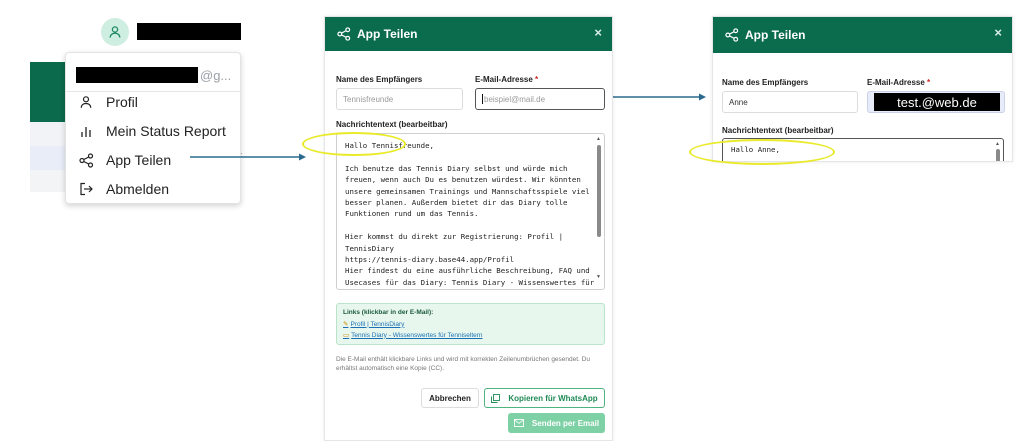 The image size is (1024, 441). What do you see at coordinates (346, 335) in the screenshot?
I see `book-icon: ▭` at bounding box center [346, 335].